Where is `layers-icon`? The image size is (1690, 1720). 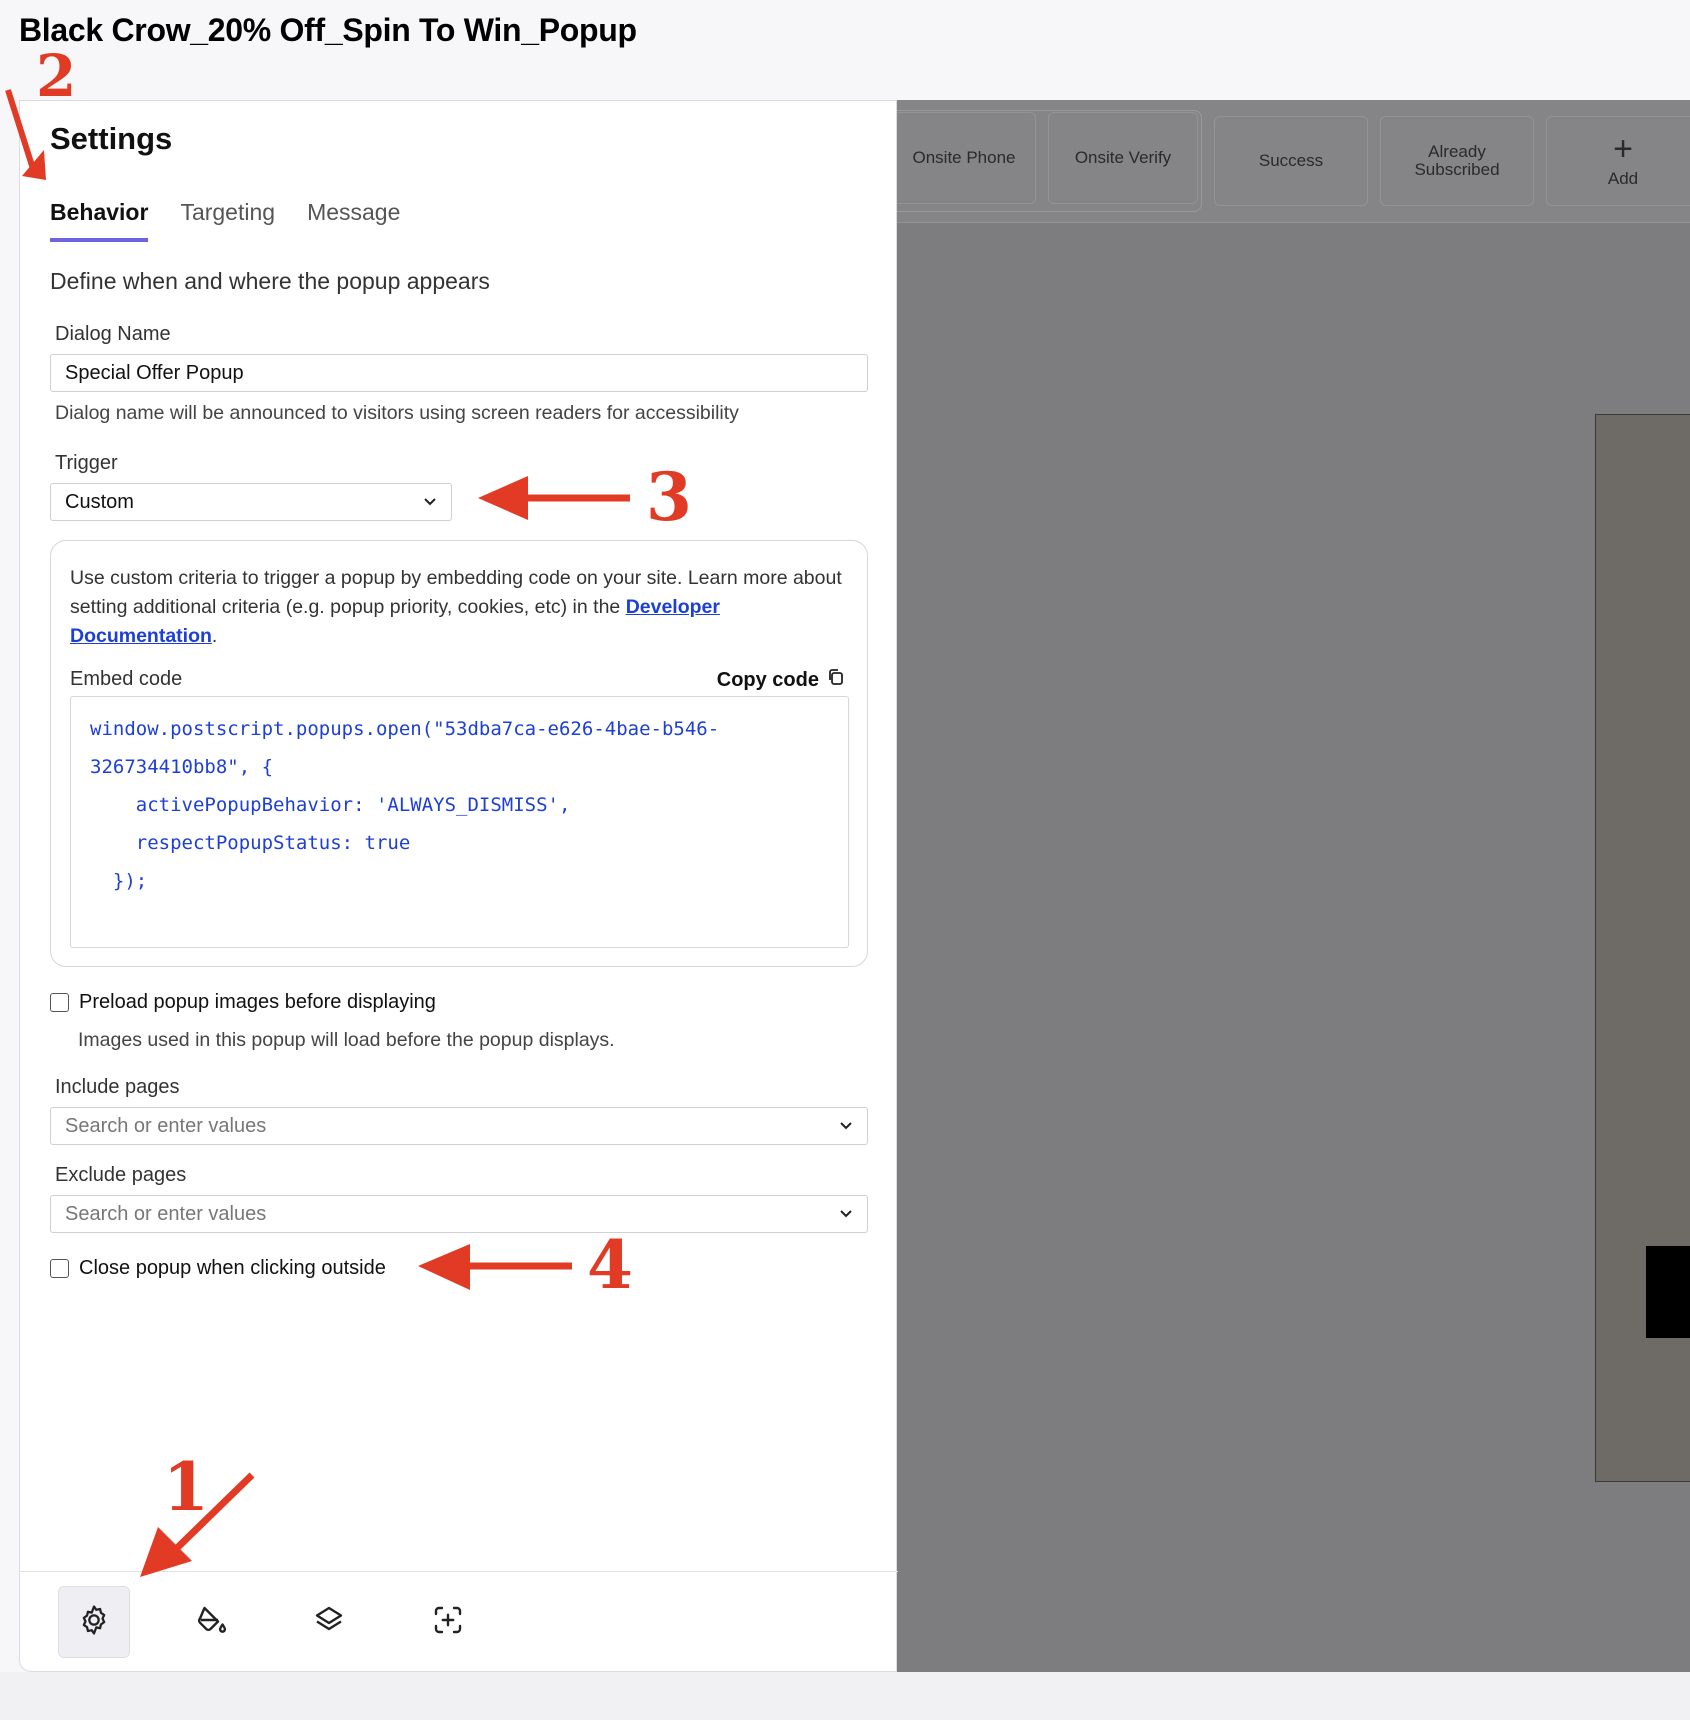
layers-icon is located at coordinates (329, 1622).